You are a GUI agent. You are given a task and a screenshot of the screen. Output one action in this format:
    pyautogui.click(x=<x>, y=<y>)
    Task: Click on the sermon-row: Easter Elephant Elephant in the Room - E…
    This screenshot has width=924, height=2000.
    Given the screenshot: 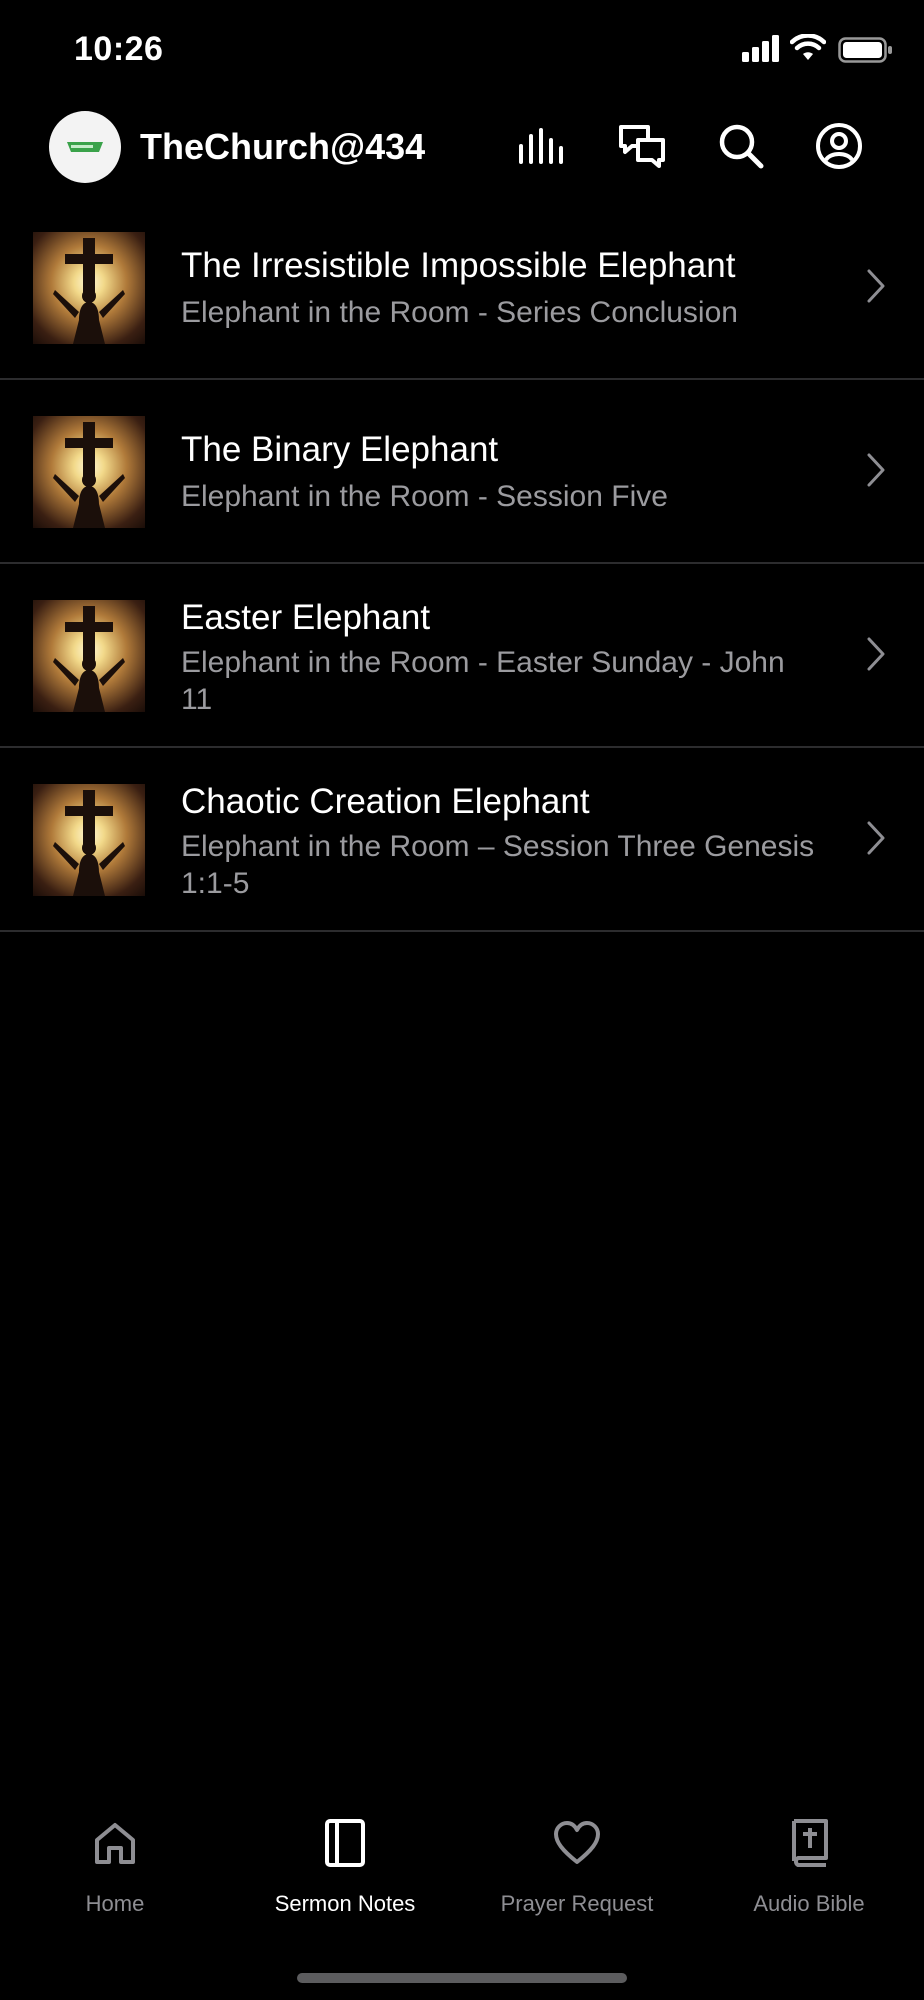 What is the action you would take?
    pyautogui.click(x=462, y=656)
    